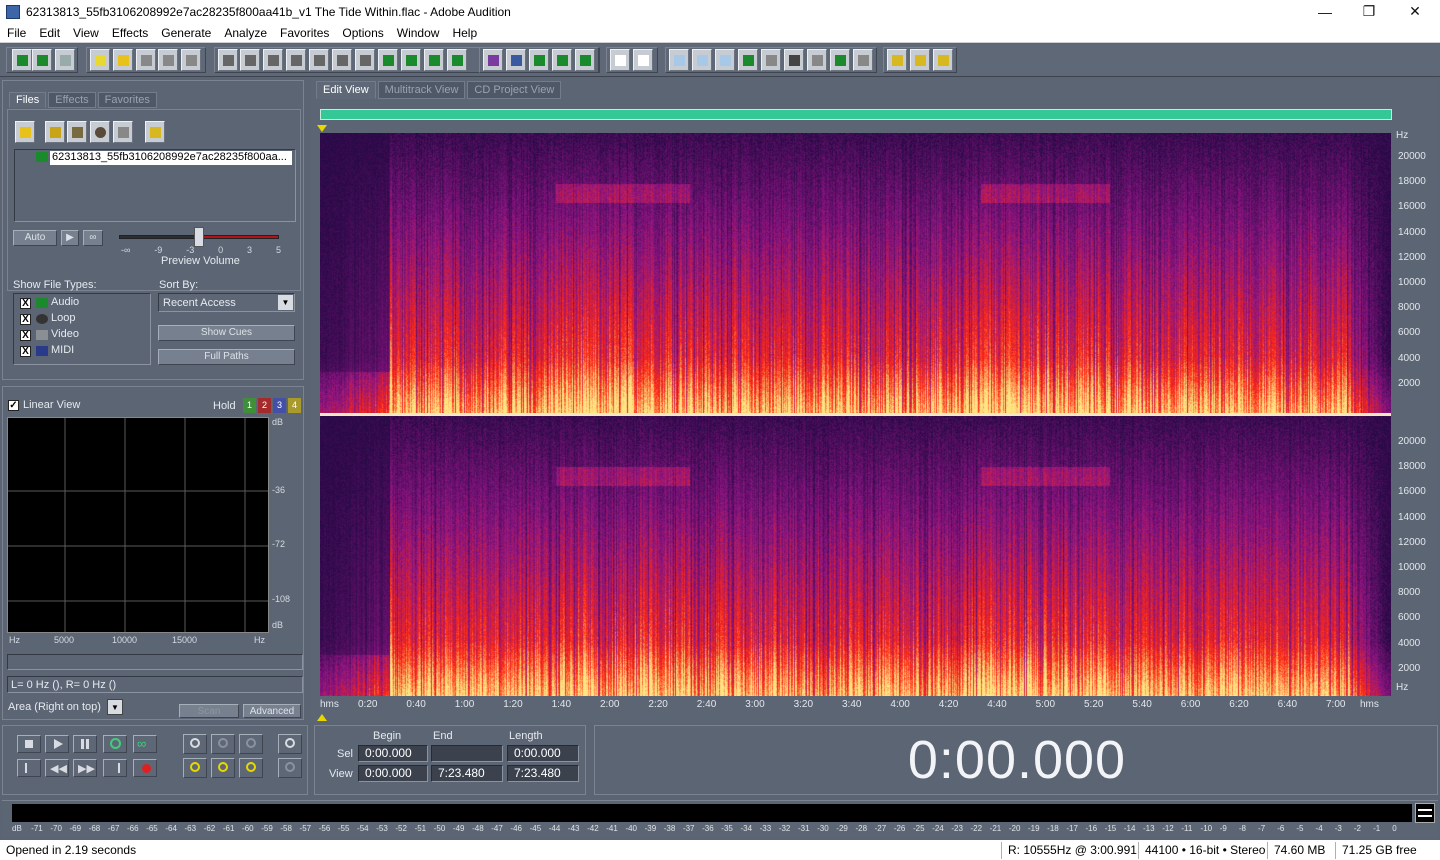 Image resolution: width=1440 pixels, height=860 pixels. Describe the element at coordinates (226, 302) in the screenshot. I see `sort-by-dropdown: Recent Access ▼` at that location.